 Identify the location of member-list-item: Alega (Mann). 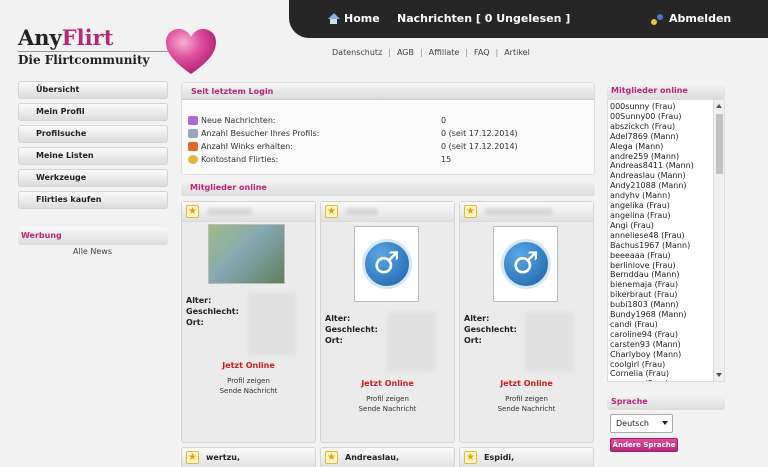
(652, 147).